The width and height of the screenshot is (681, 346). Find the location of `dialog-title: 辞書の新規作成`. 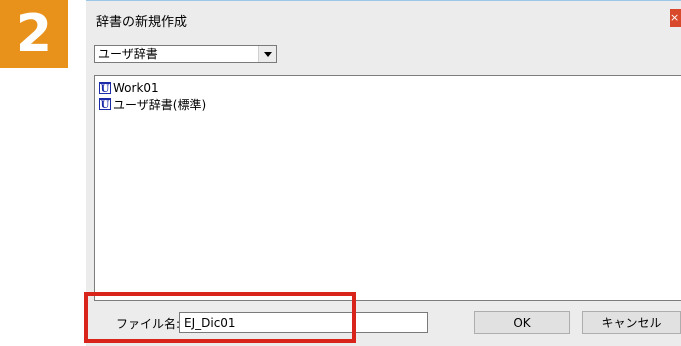

dialog-title: 辞書の新規作成 is located at coordinates (142, 22).